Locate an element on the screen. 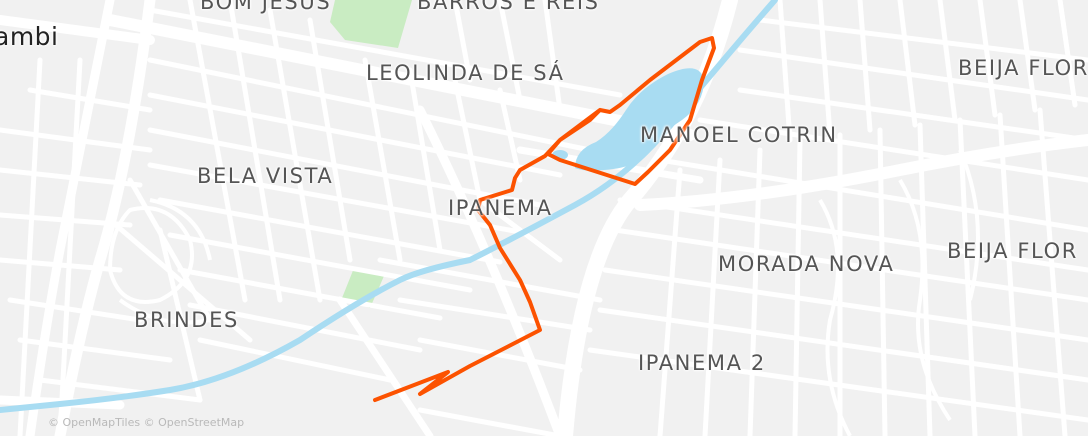 The image size is (1088, 436). label-leolinda-de-sa: LEOLINDA DE SÁ is located at coordinates (465, 73).